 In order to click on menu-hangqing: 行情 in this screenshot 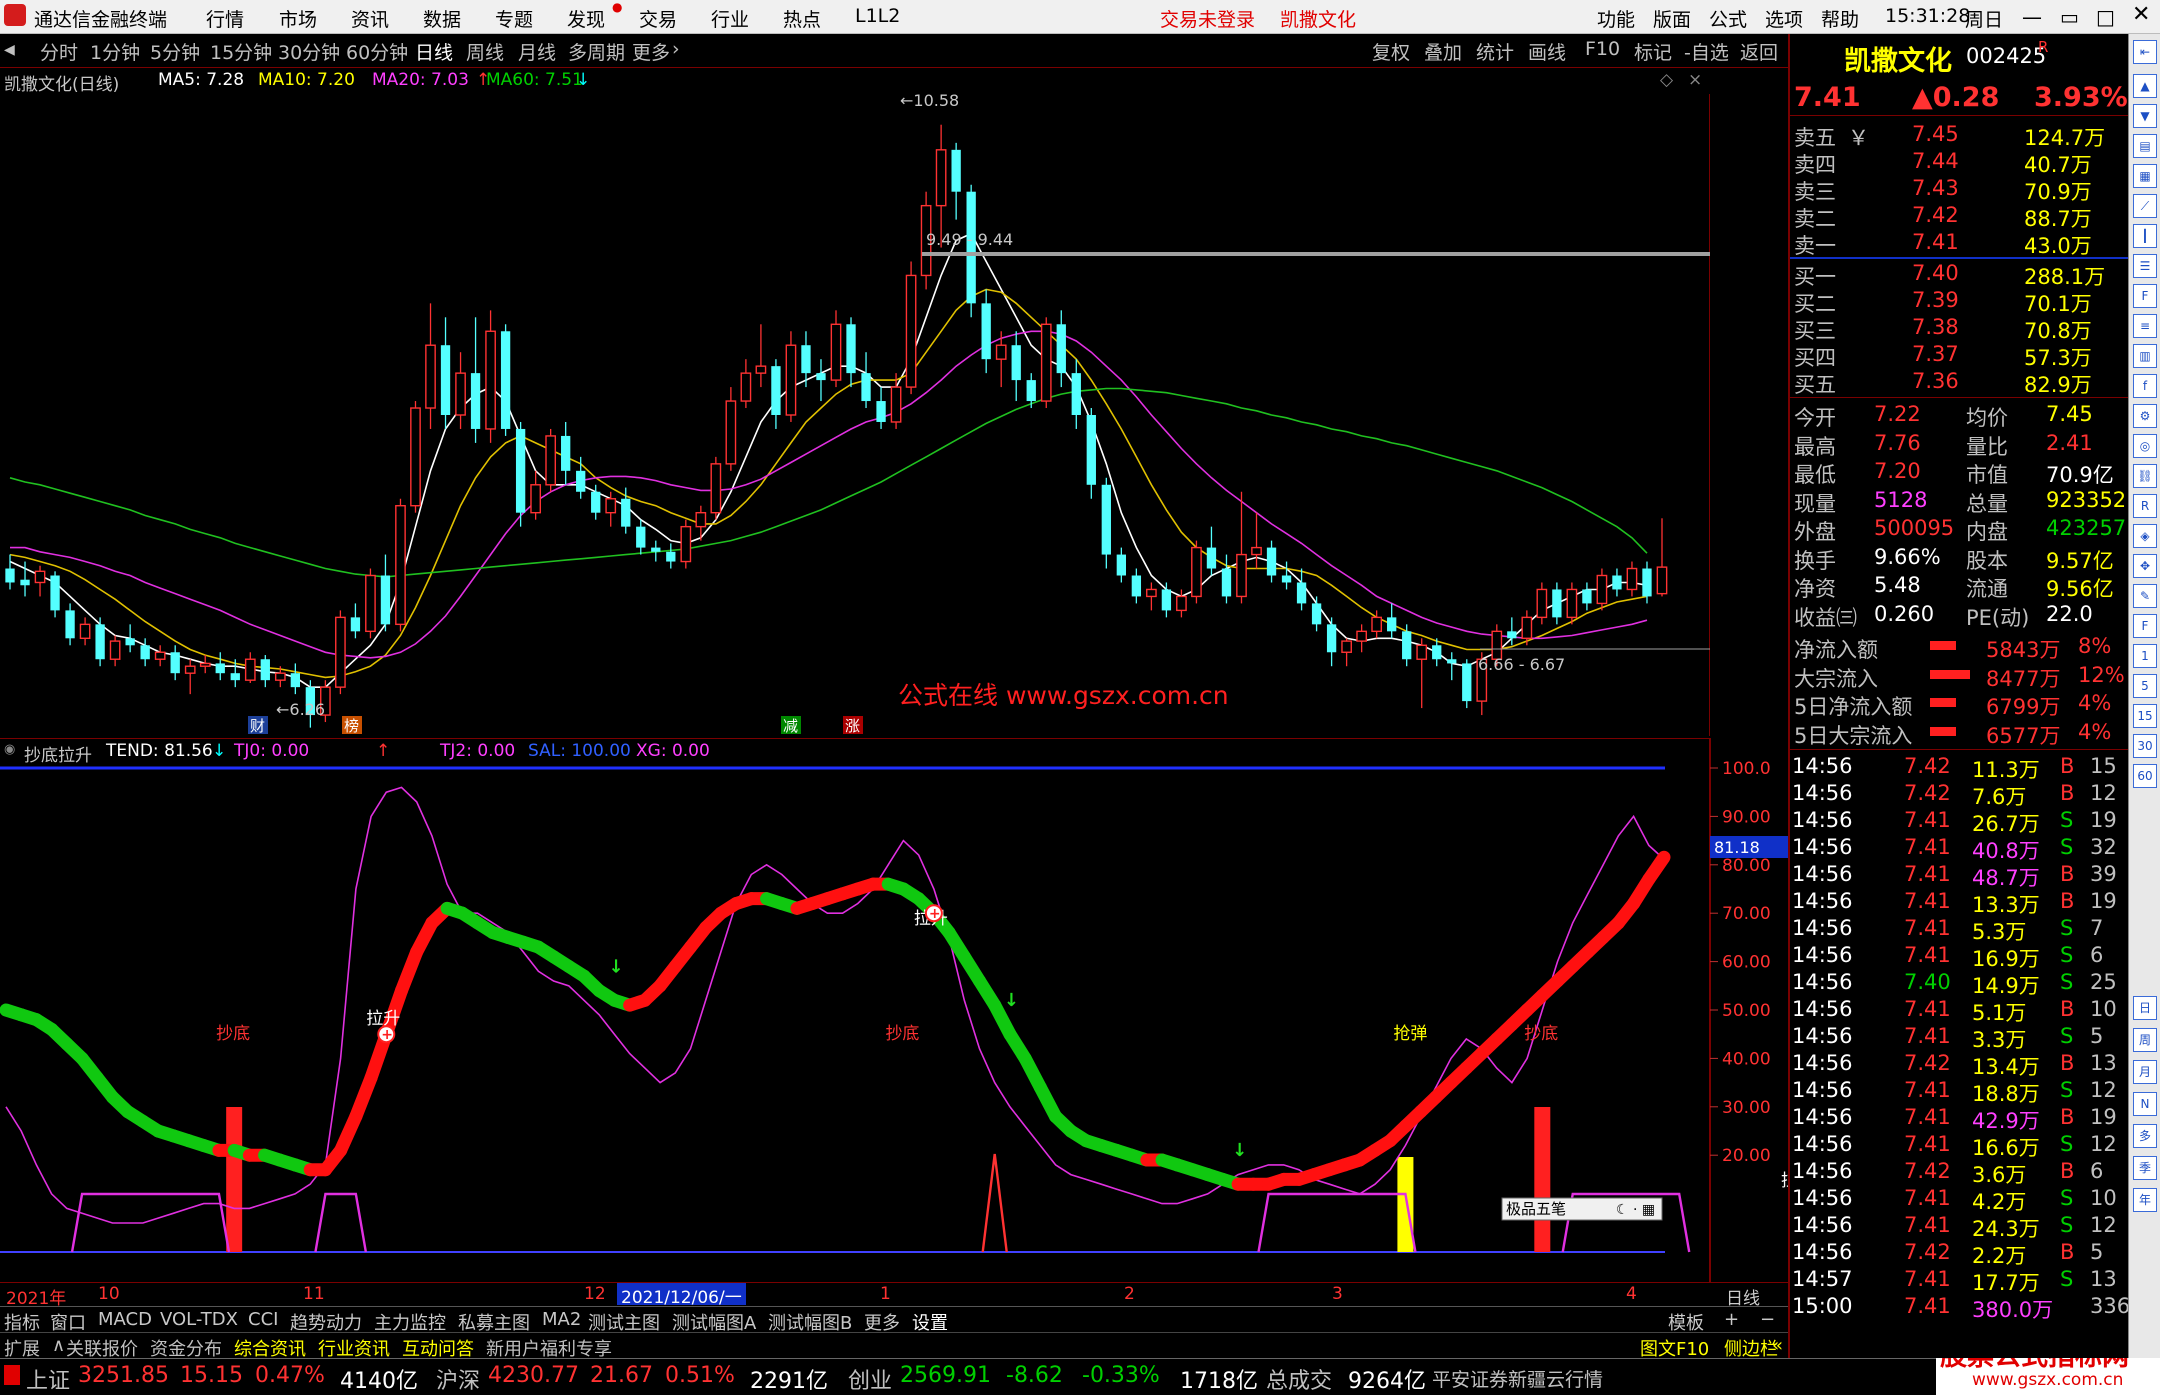, I will do `click(225, 18)`.